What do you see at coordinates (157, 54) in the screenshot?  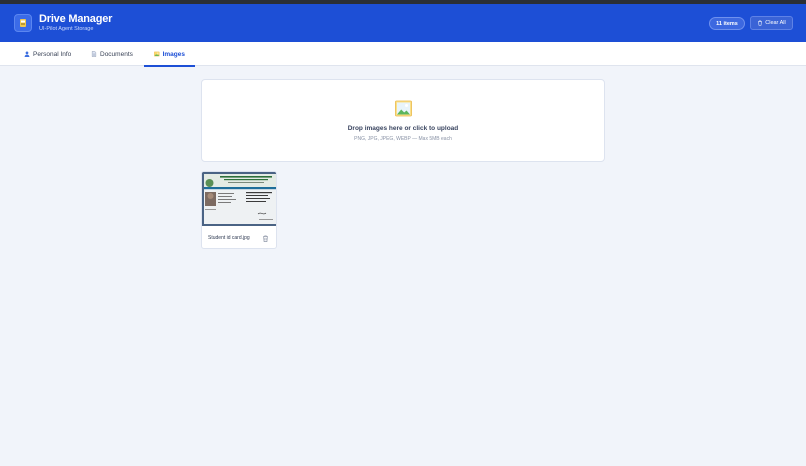 I see `image-icon` at bounding box center [157, 54].